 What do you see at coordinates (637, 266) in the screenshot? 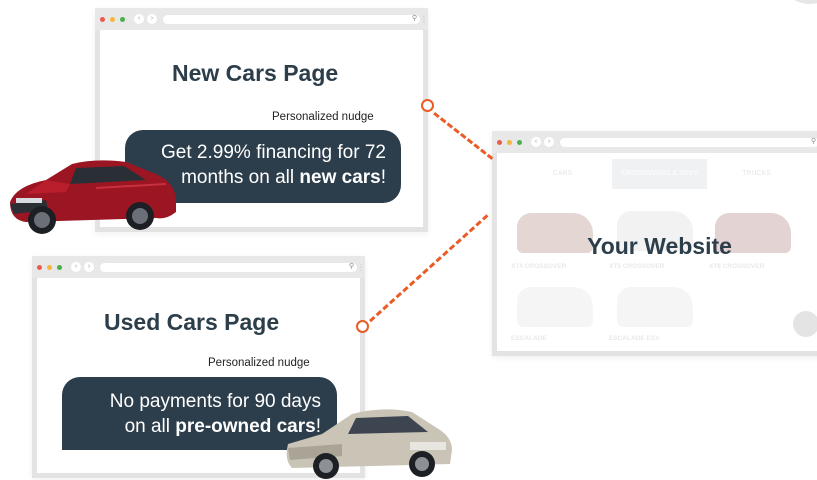
I see `vehicle-label: XT5 CROSSOVER` at bounding box center [637, 266].